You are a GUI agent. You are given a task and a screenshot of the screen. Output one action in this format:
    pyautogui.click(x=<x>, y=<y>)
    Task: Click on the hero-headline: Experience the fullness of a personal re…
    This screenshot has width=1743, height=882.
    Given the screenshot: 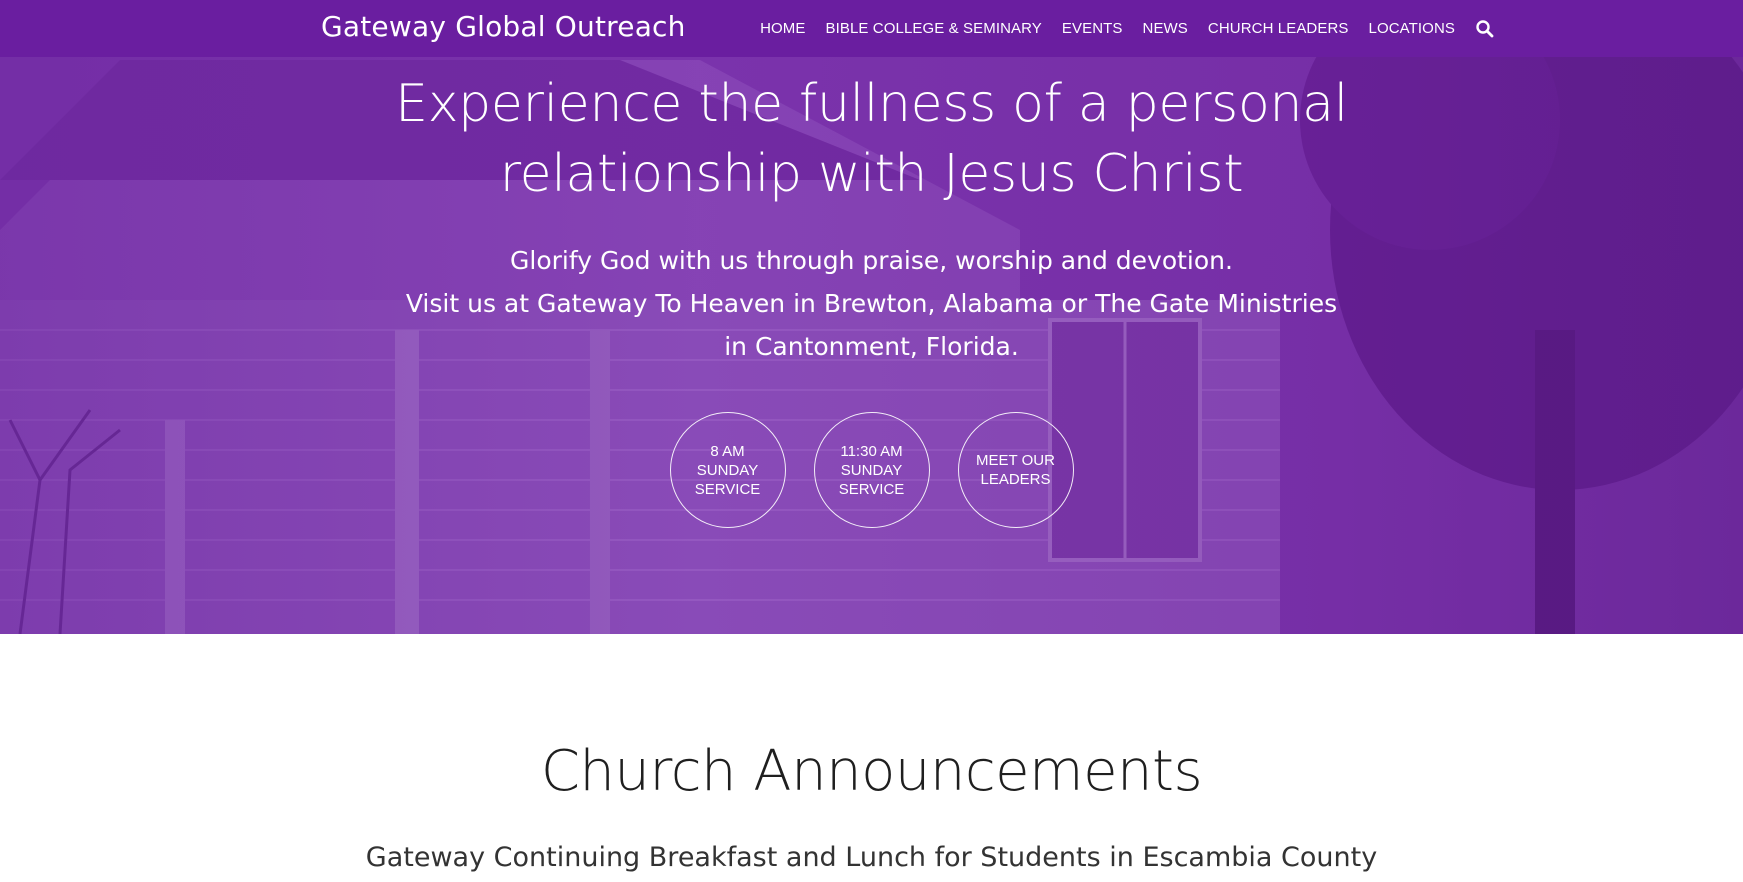 What is the action you would take?
    pyautogui.click(x=872, y=139)
    